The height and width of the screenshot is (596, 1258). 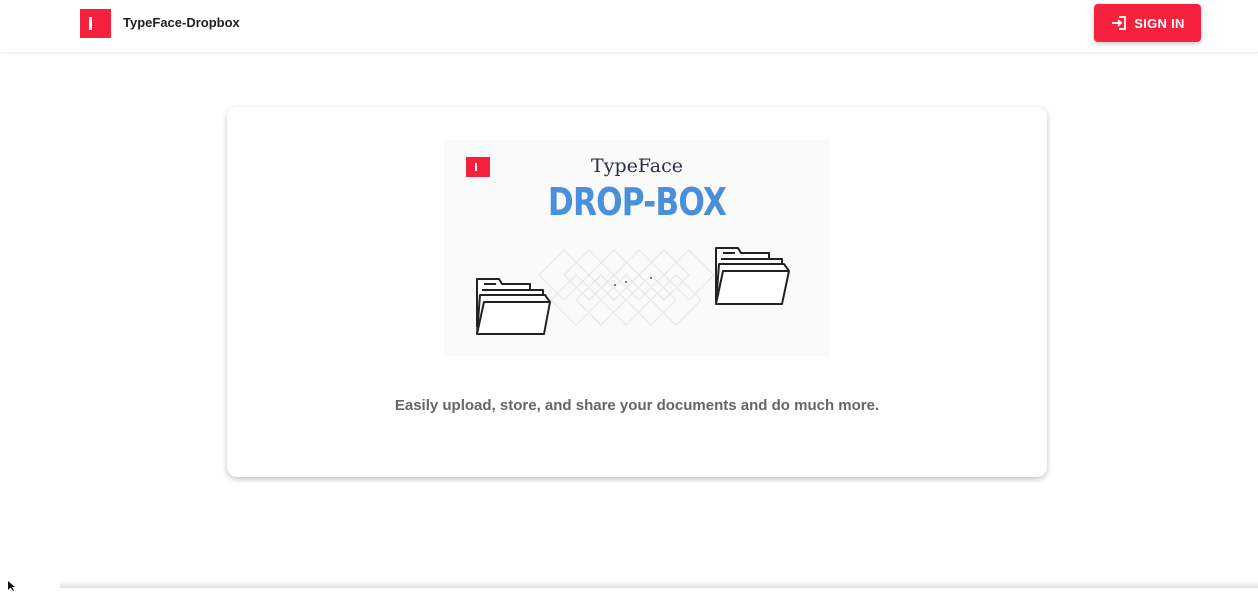 What do you see at coordinates (95, 23) in the screenshot?
I see `typeface-logo-icon` at bounding box center [95, 23].